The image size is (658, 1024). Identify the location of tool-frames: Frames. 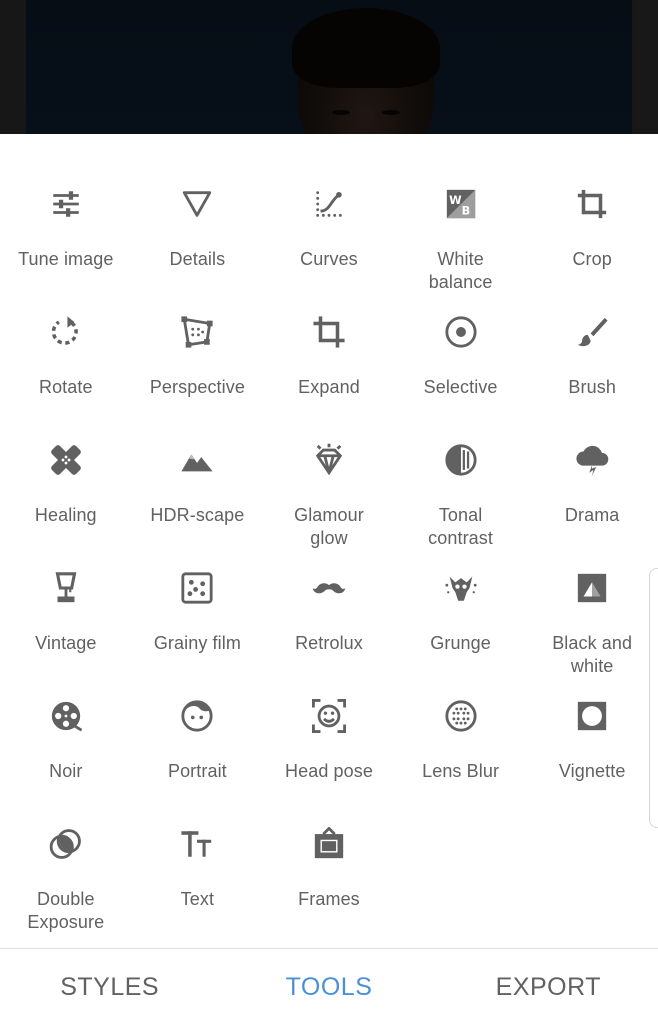
(329, 890).